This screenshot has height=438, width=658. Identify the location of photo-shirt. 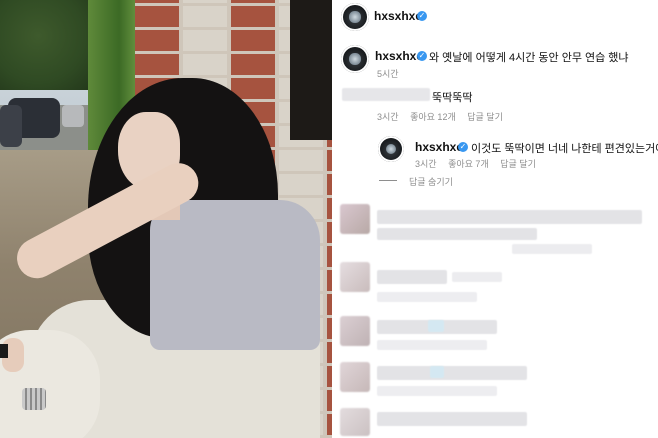
(235, 275).